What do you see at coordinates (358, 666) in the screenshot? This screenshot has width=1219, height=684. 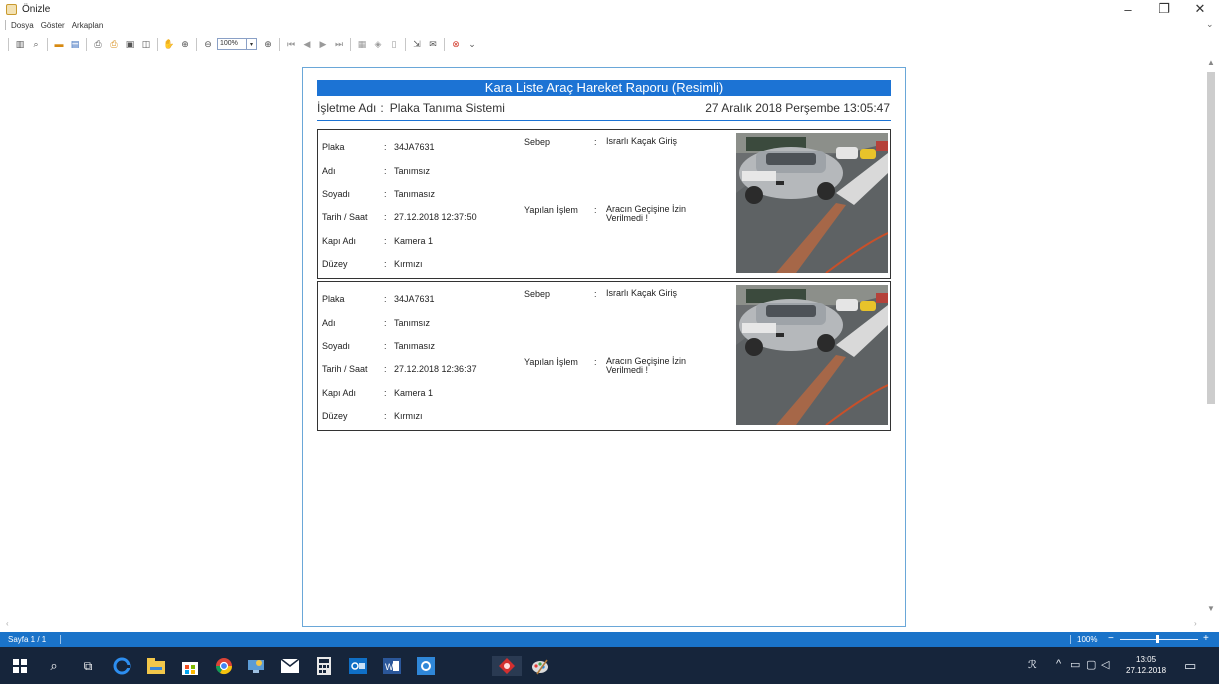 I see `outlook-icon` at bounding box center [358, 666].